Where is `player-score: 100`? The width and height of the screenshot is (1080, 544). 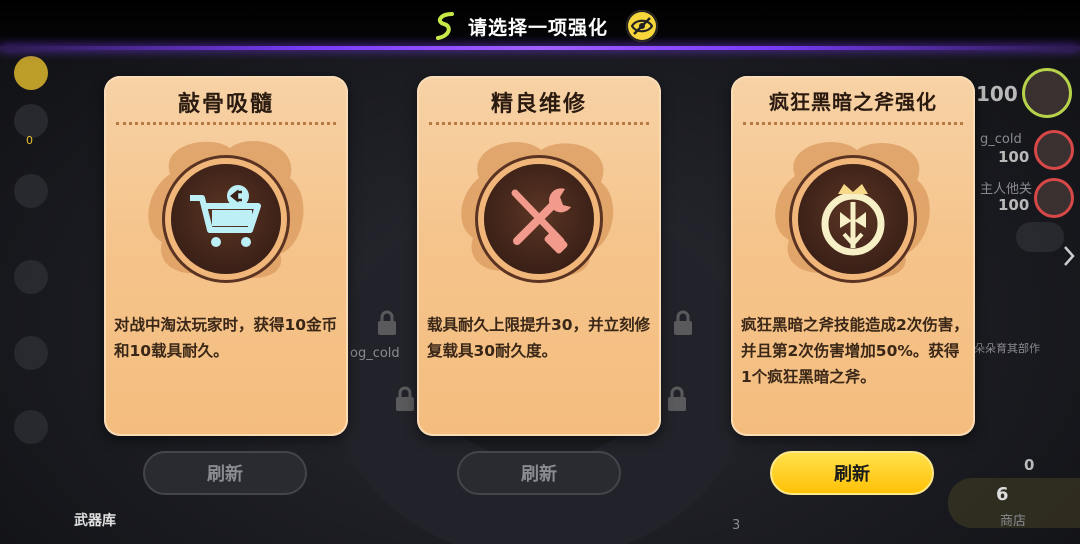 player-score: 100 is located at coordinates (997, 94).